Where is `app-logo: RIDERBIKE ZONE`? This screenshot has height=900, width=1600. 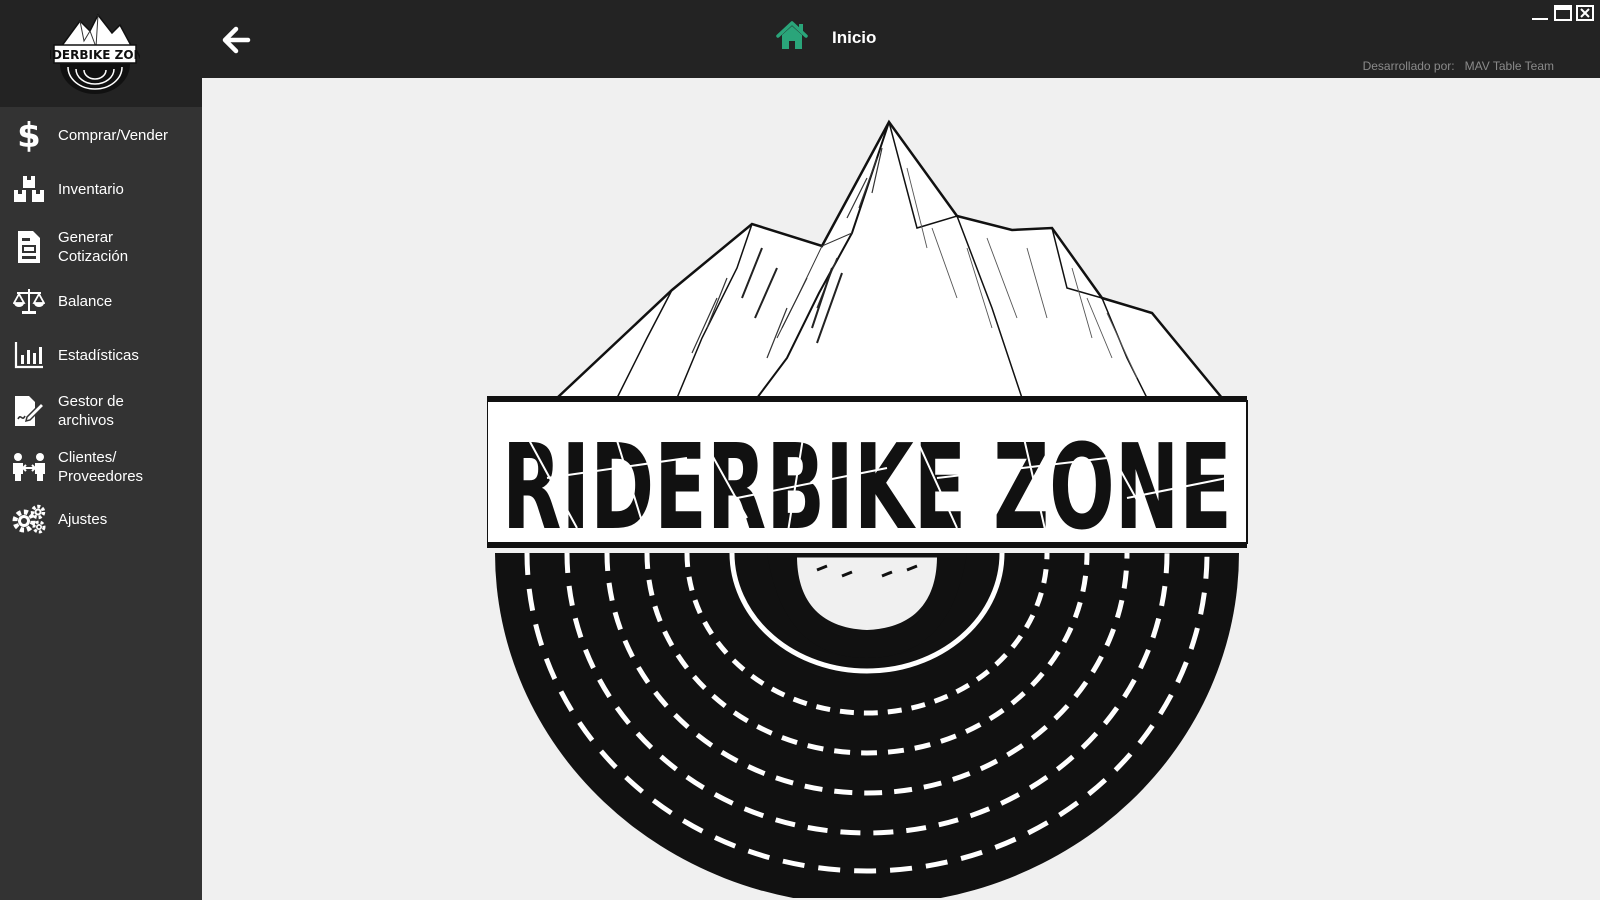 app-logo: RIDERBIKE ZONE is located at coordinates (95, 53).